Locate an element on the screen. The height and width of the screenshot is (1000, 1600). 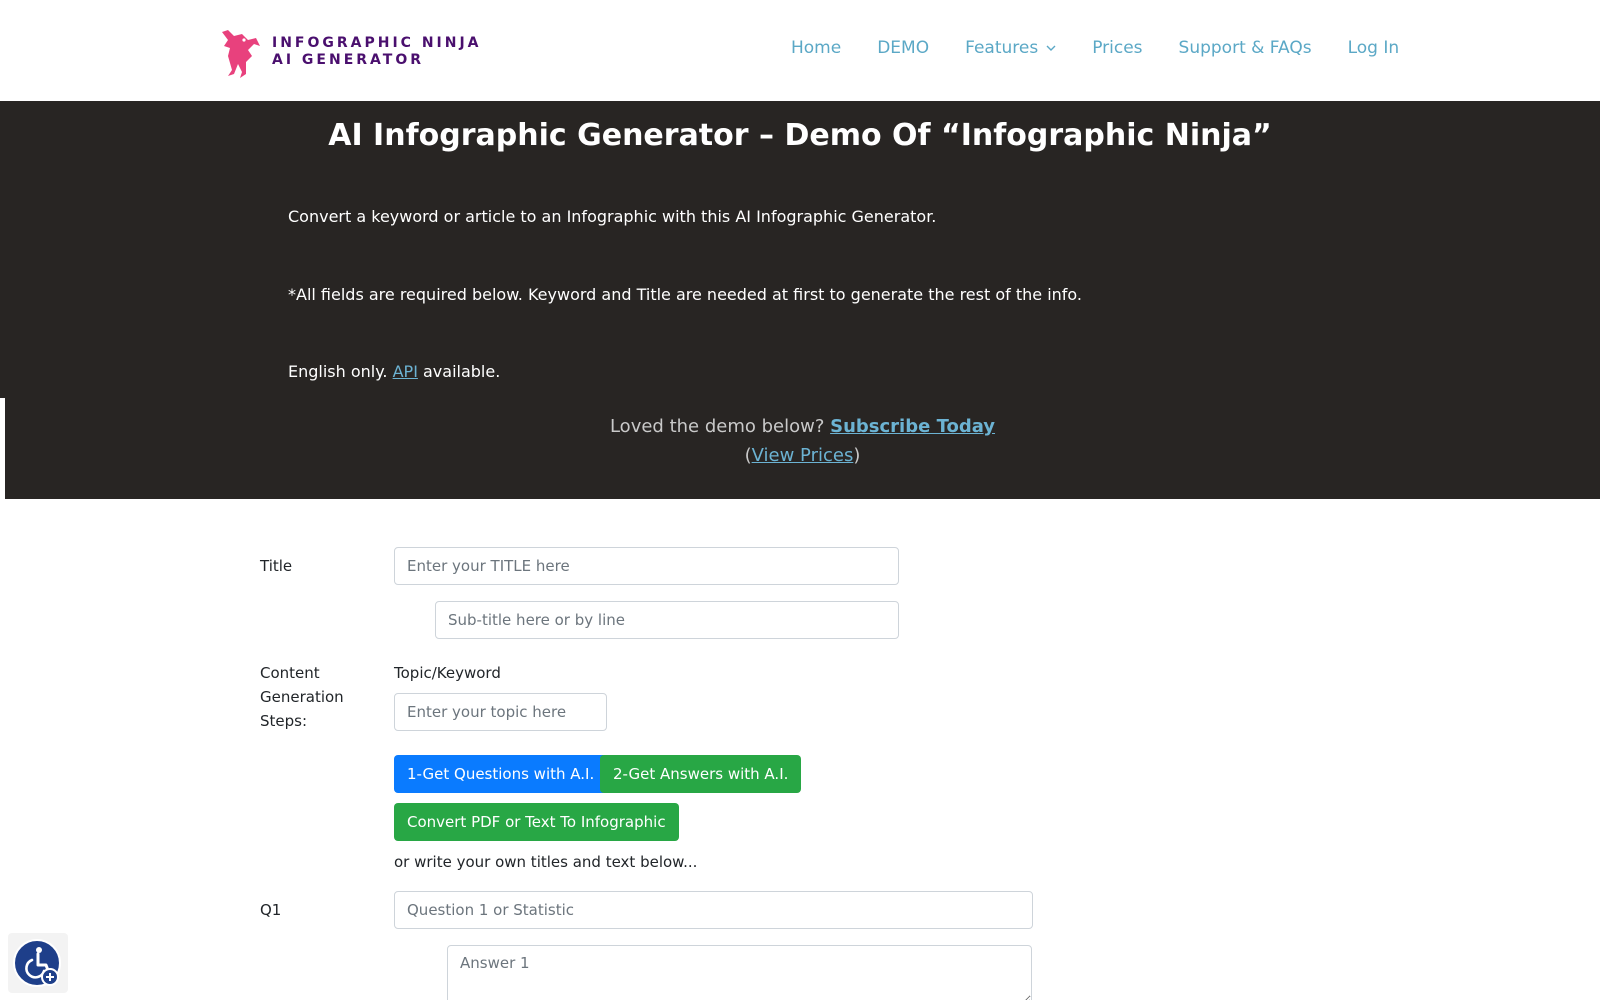
nav-support: Support & FAQs is located at coordinates (1245, 48).